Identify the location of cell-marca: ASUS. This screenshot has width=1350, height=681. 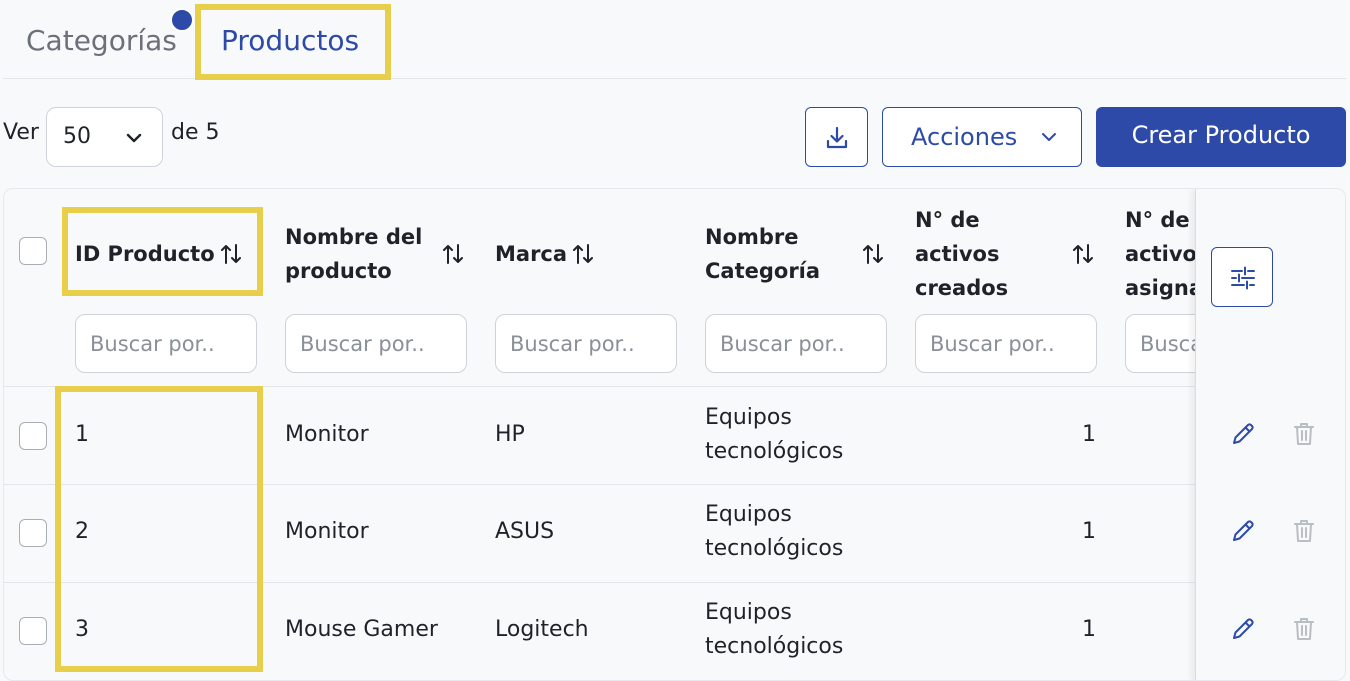
(525, 531).